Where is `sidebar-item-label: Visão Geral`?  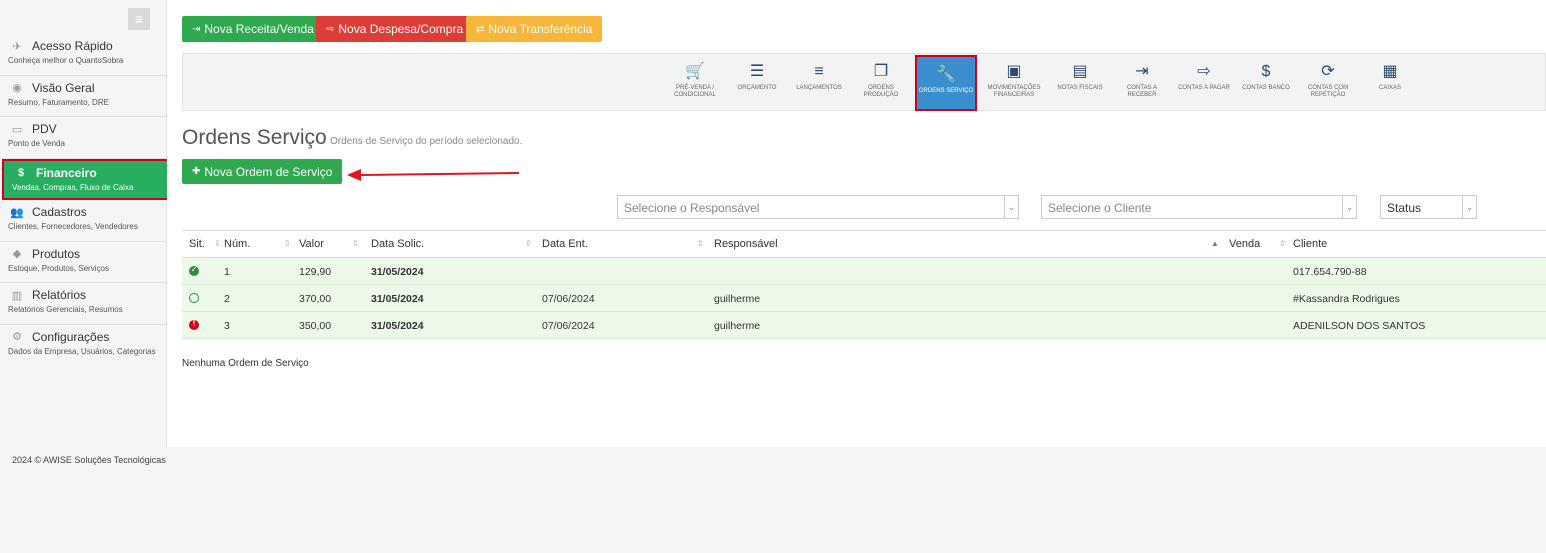
sidebar-item-label: Visão Geral is located at coordinates (63, 87).